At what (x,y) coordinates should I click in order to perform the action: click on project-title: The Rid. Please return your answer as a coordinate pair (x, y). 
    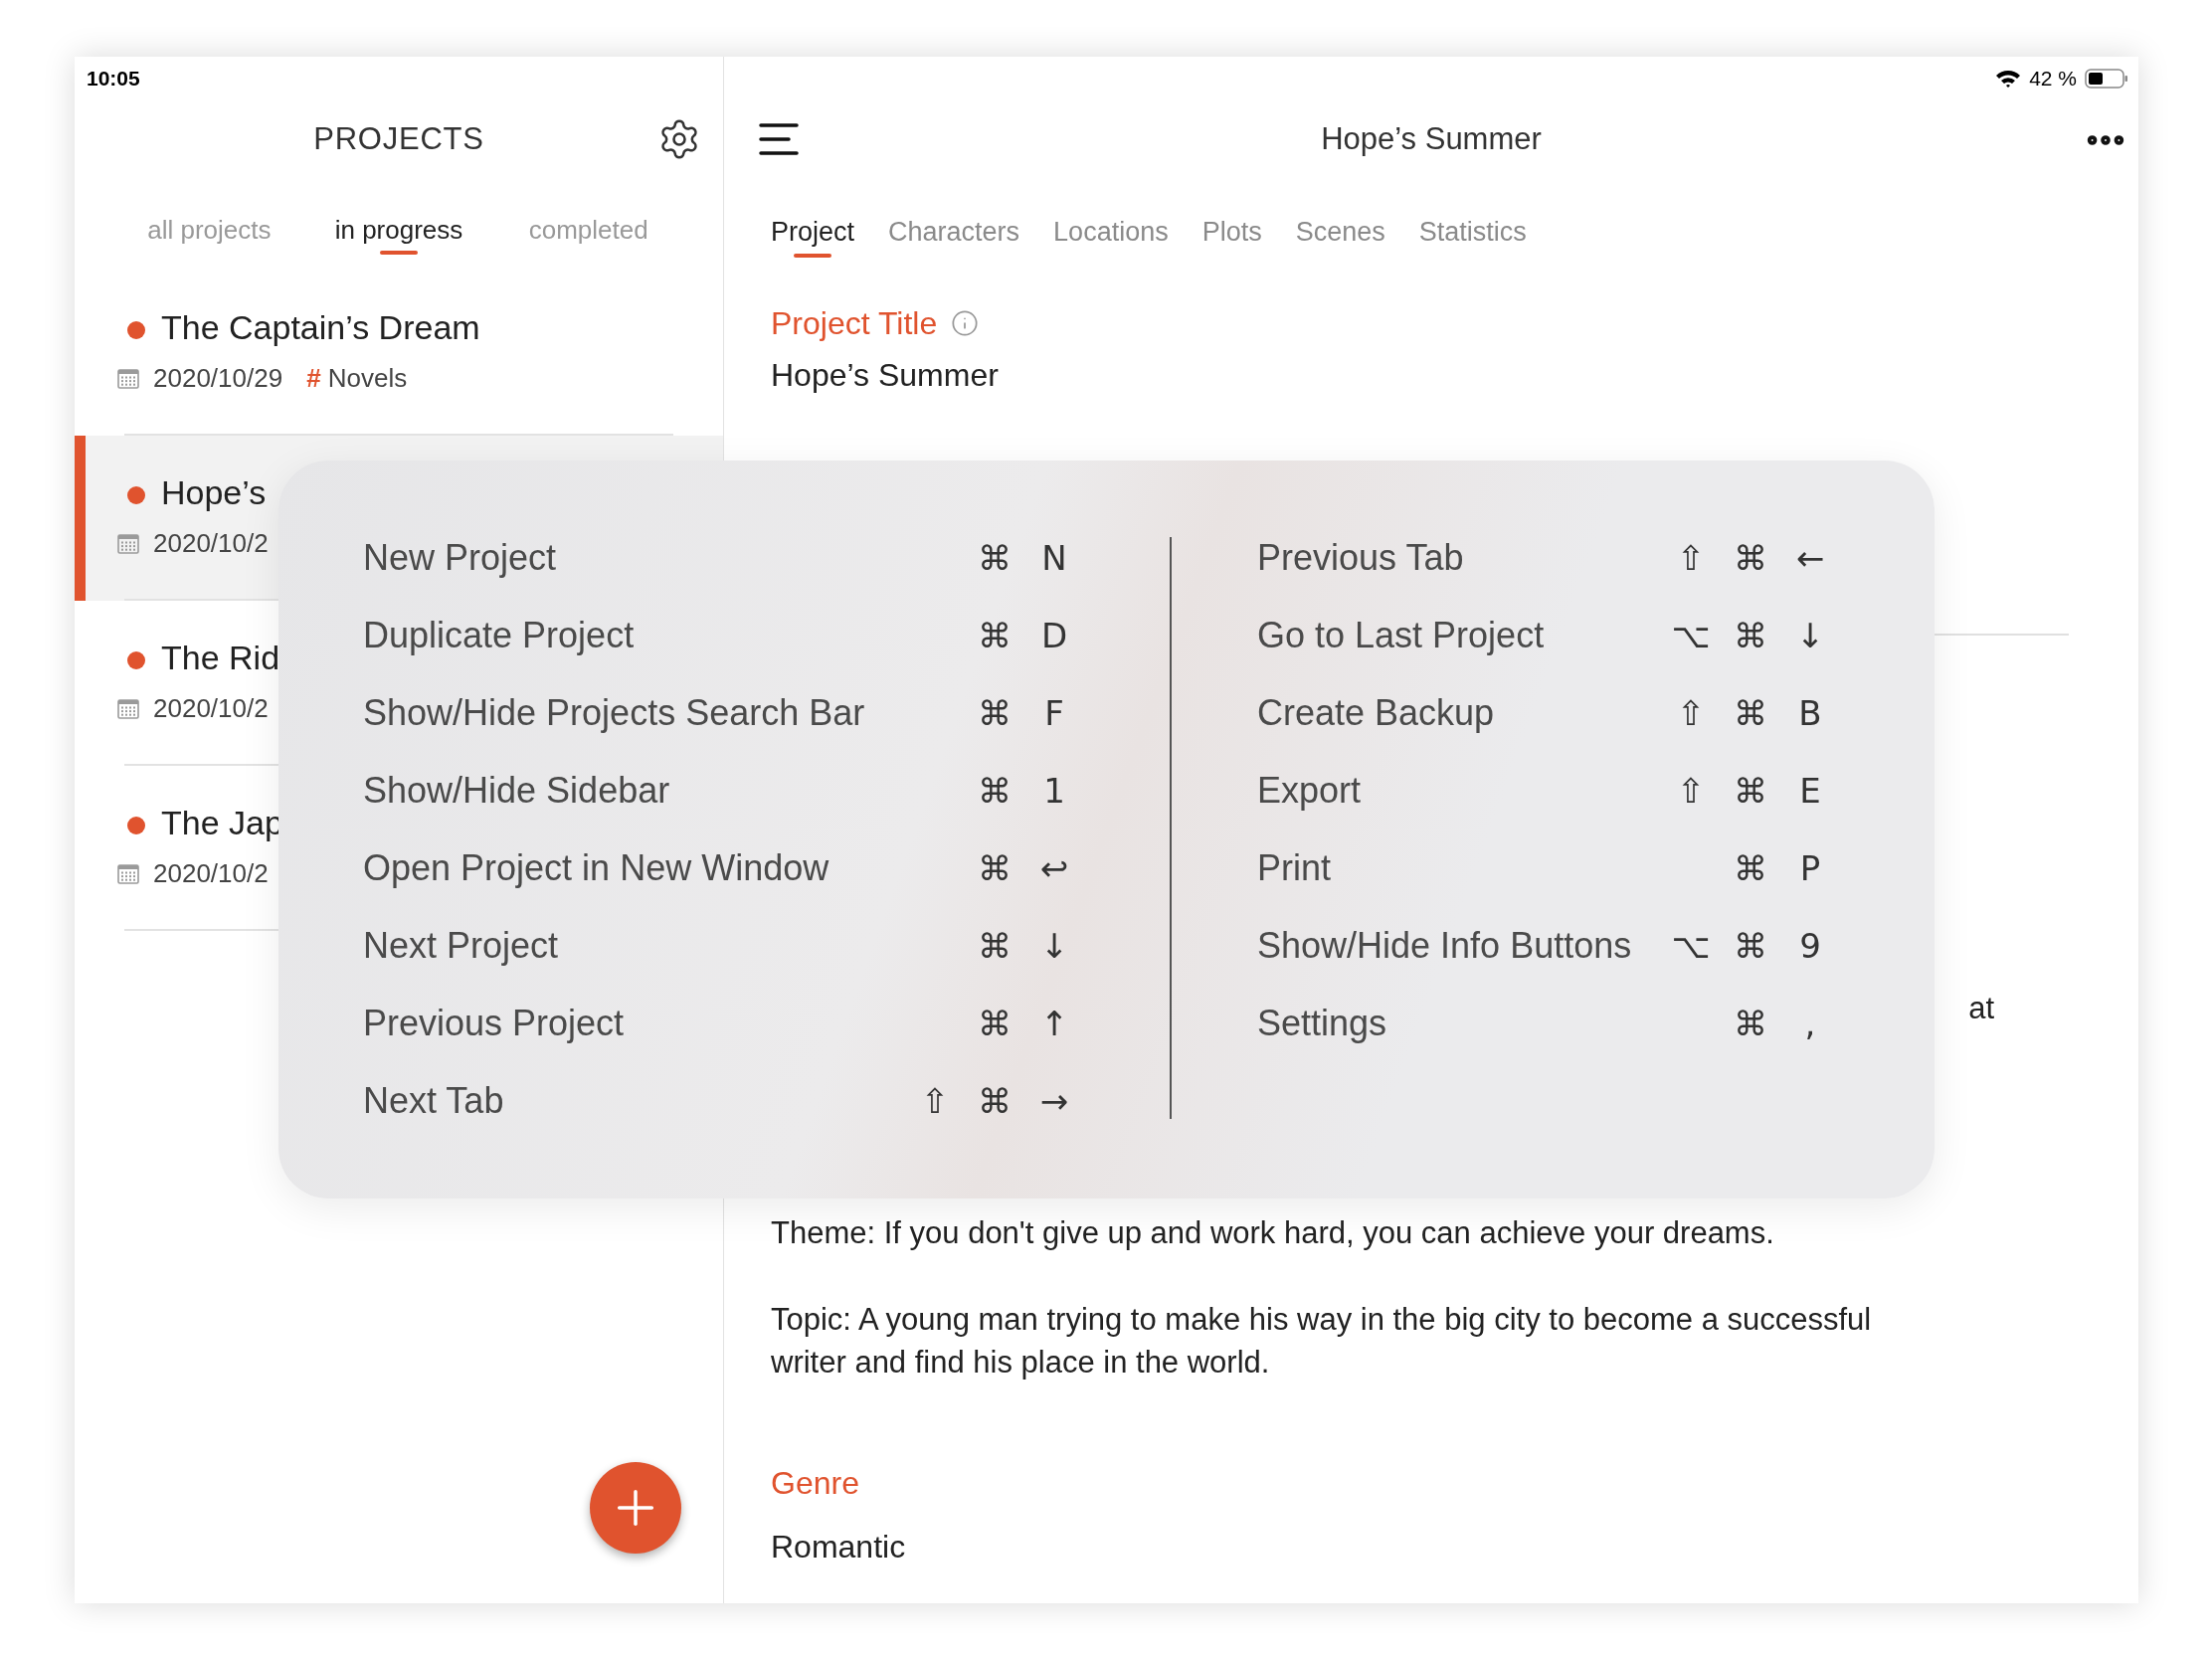
    Looking at the image, I should click on (220, 658).